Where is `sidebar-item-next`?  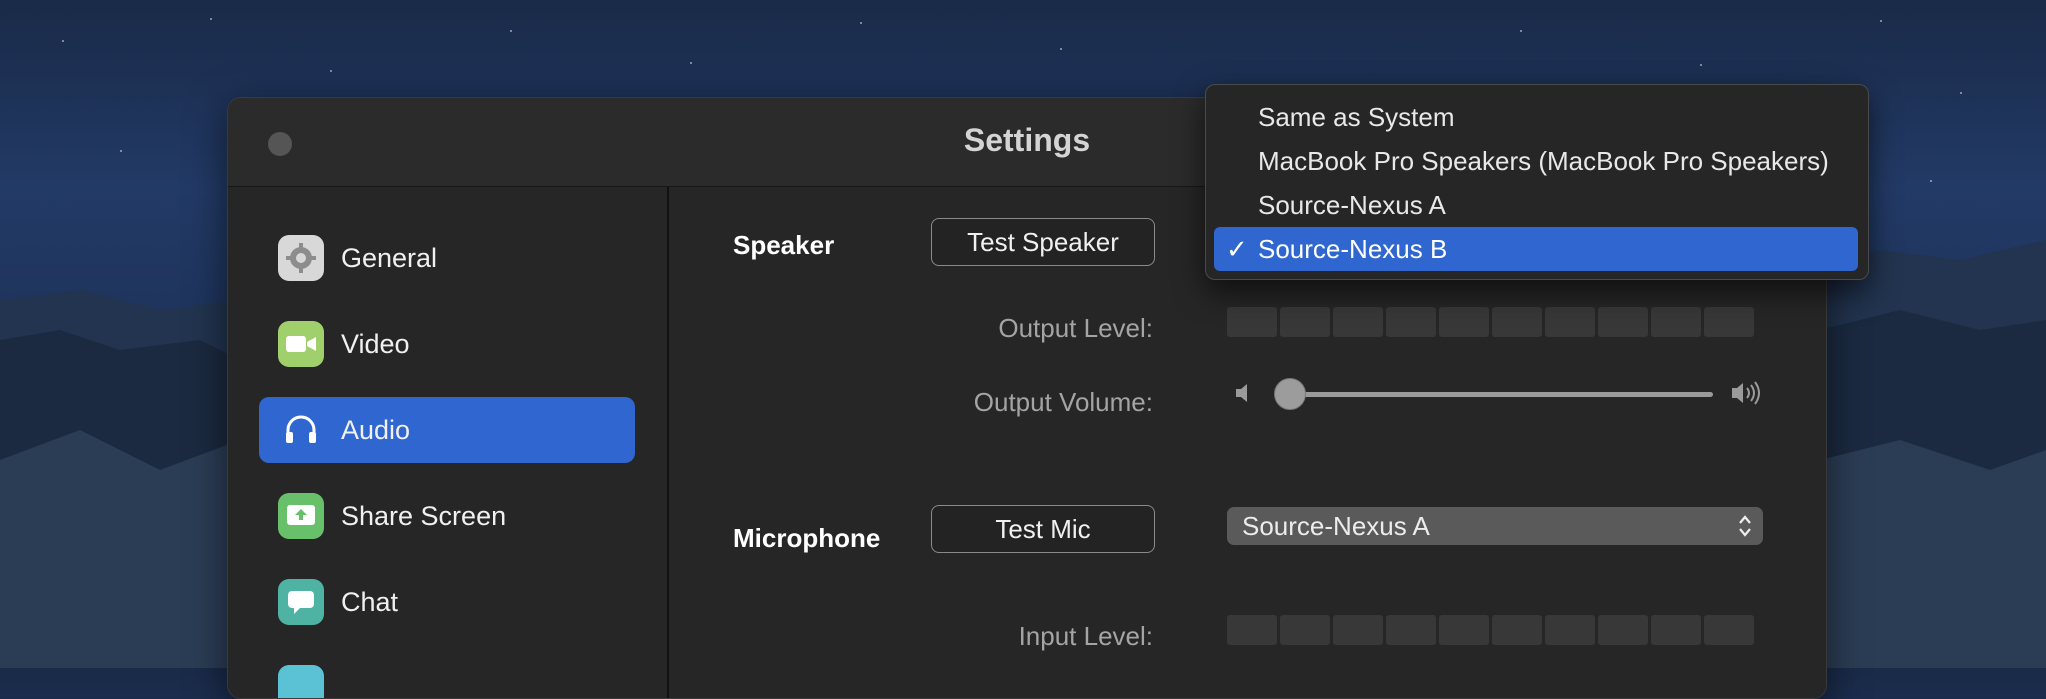
sidebar-item-next is located at coordinates (447, 676).